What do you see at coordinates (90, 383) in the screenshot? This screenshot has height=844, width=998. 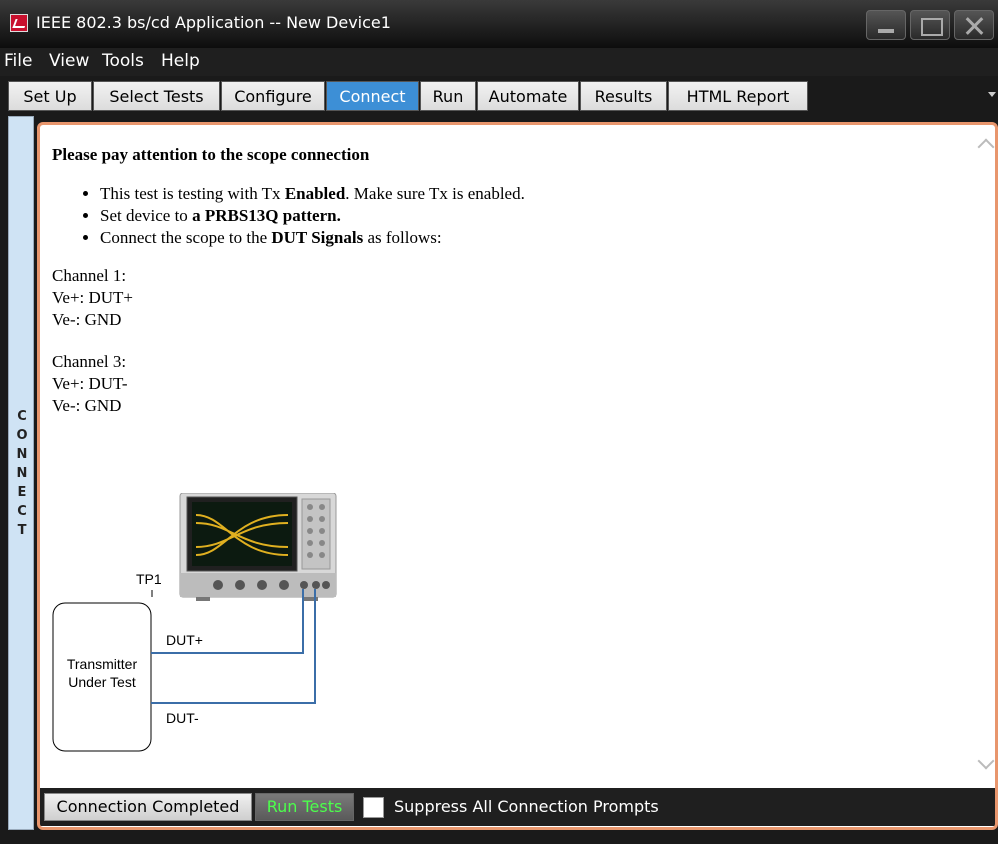 I see `channel-3-vplus: Ve+: DUT-` at bounding box center [90, 383].